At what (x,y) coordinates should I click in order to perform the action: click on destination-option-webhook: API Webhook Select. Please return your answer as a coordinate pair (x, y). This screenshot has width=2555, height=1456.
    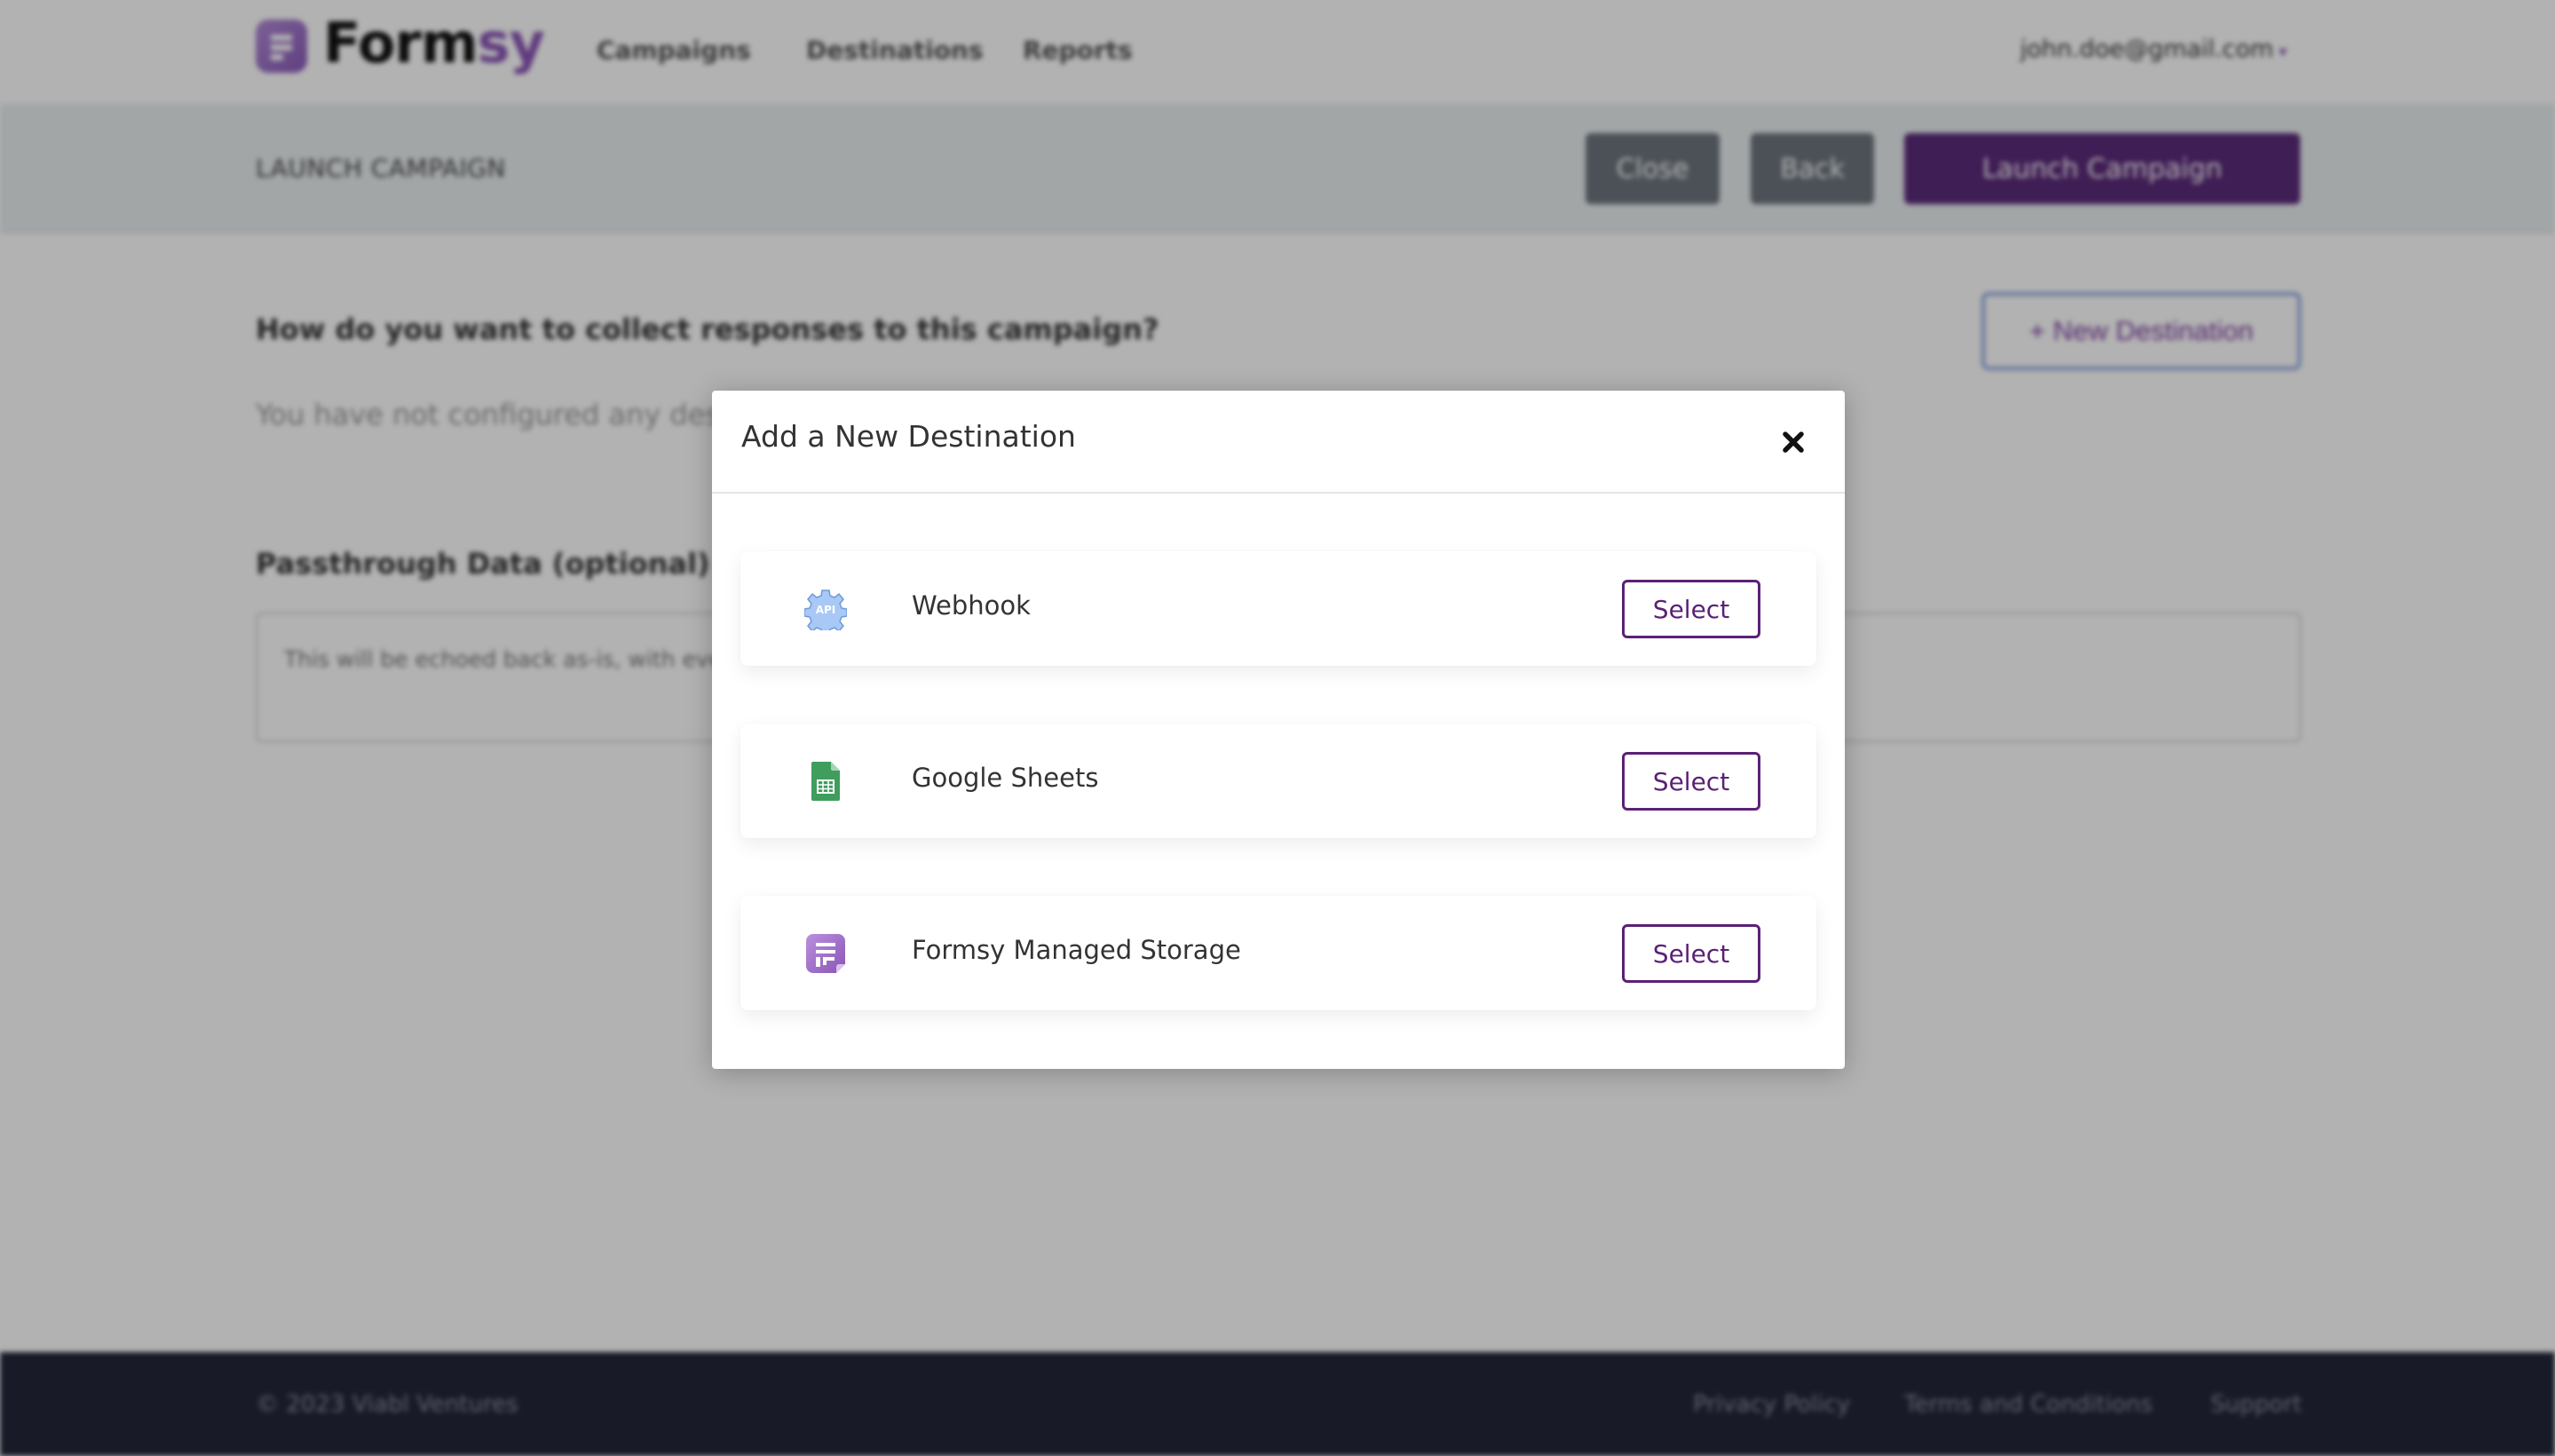
    Looking at the image, I should click on (1278, 608).